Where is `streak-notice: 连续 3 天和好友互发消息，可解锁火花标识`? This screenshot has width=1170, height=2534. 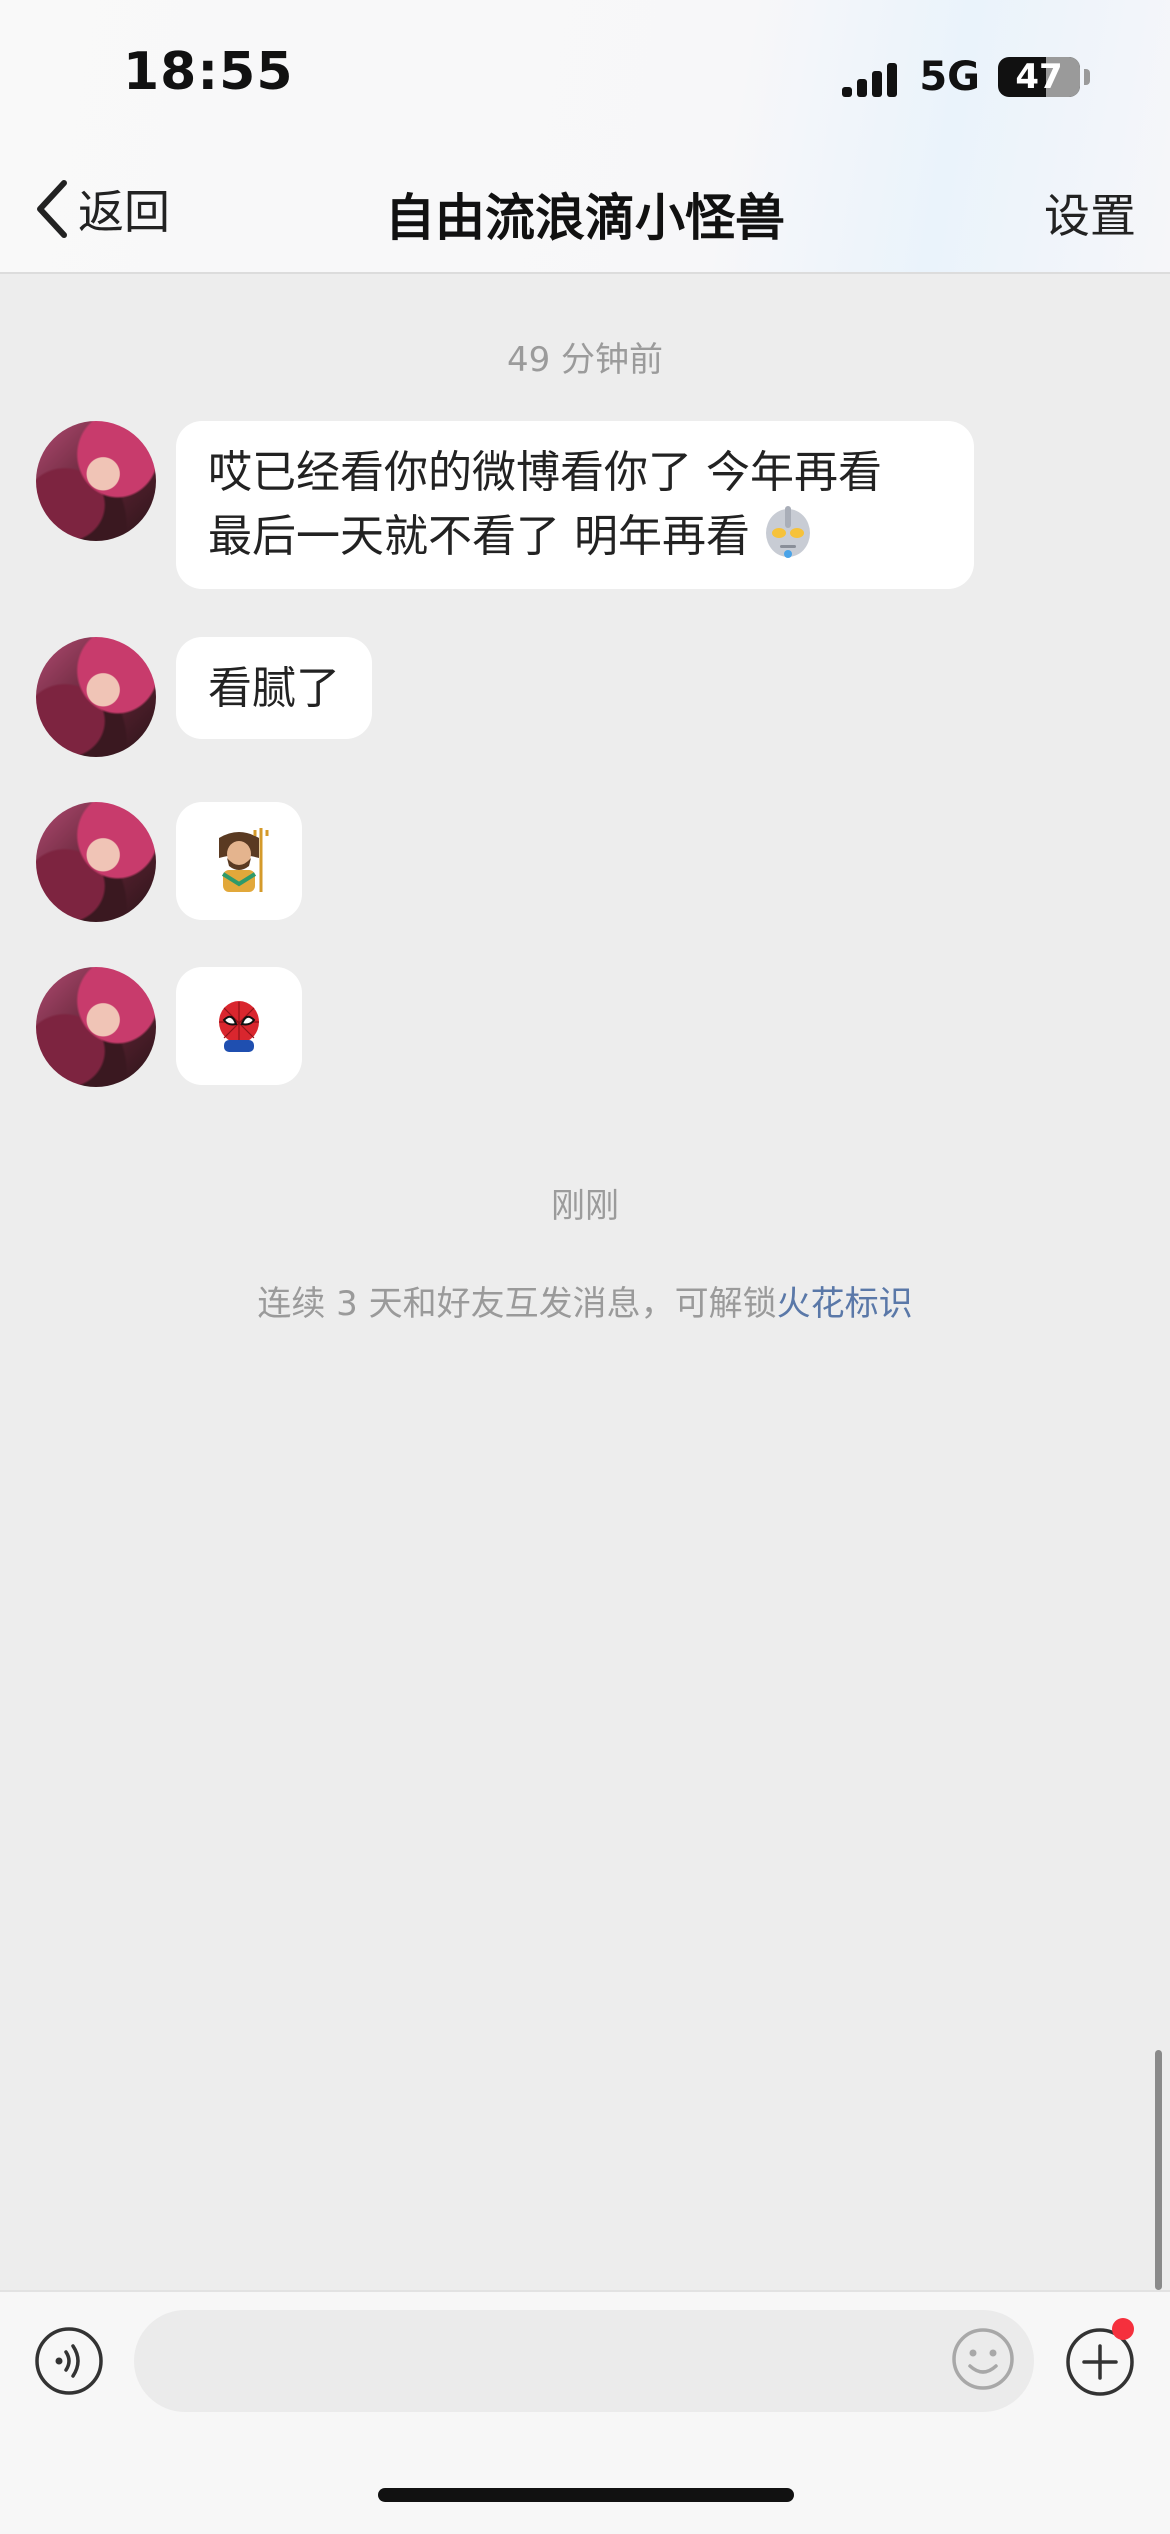 streak-notice: 连续 3 天和好友互发消息，可解锁火花标识 is located at coordinates (585, 1300).